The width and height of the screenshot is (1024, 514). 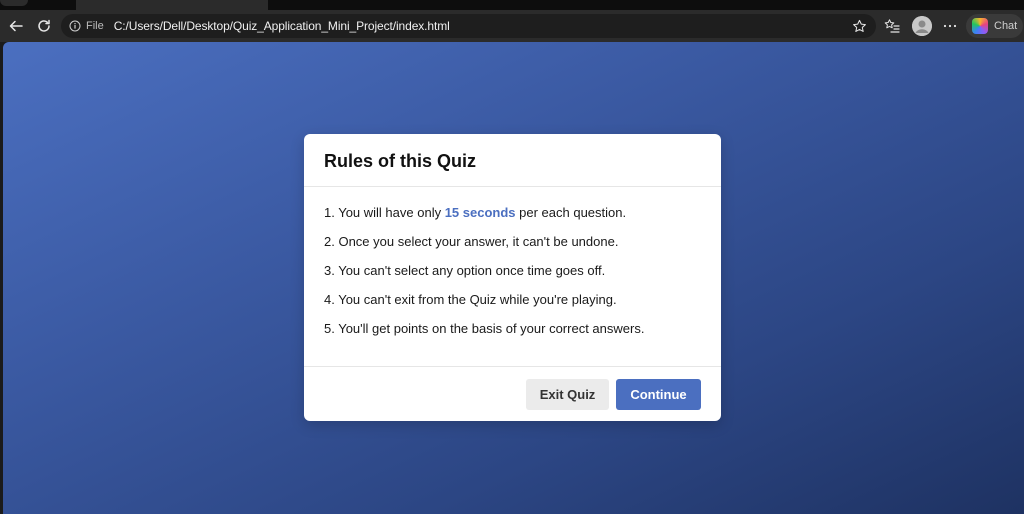 What do you see at coordinates (95, 26) in the screenshot?
I see `url-scheme: File` at bounding box center [95, 26].